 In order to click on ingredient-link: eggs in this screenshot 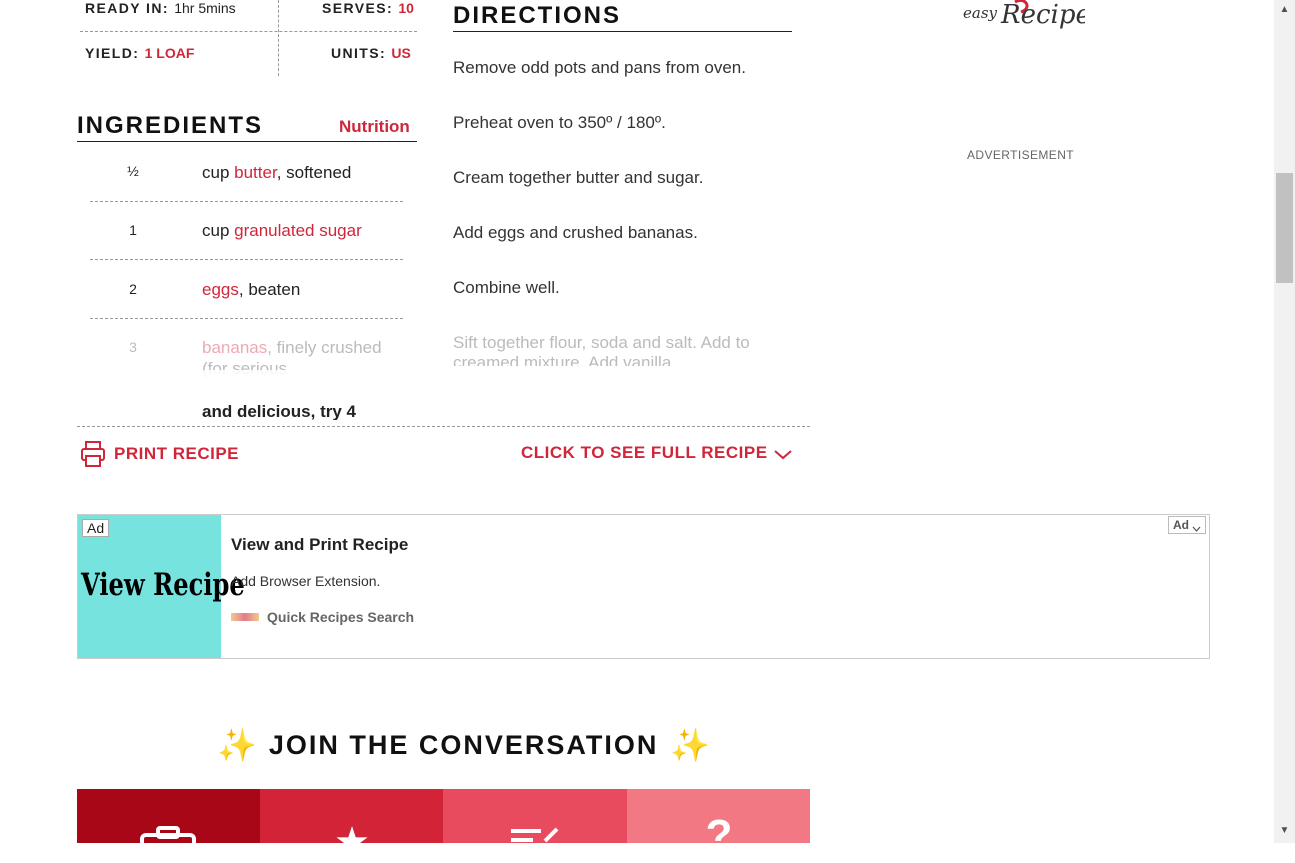, I will do `click(220, 289)`.